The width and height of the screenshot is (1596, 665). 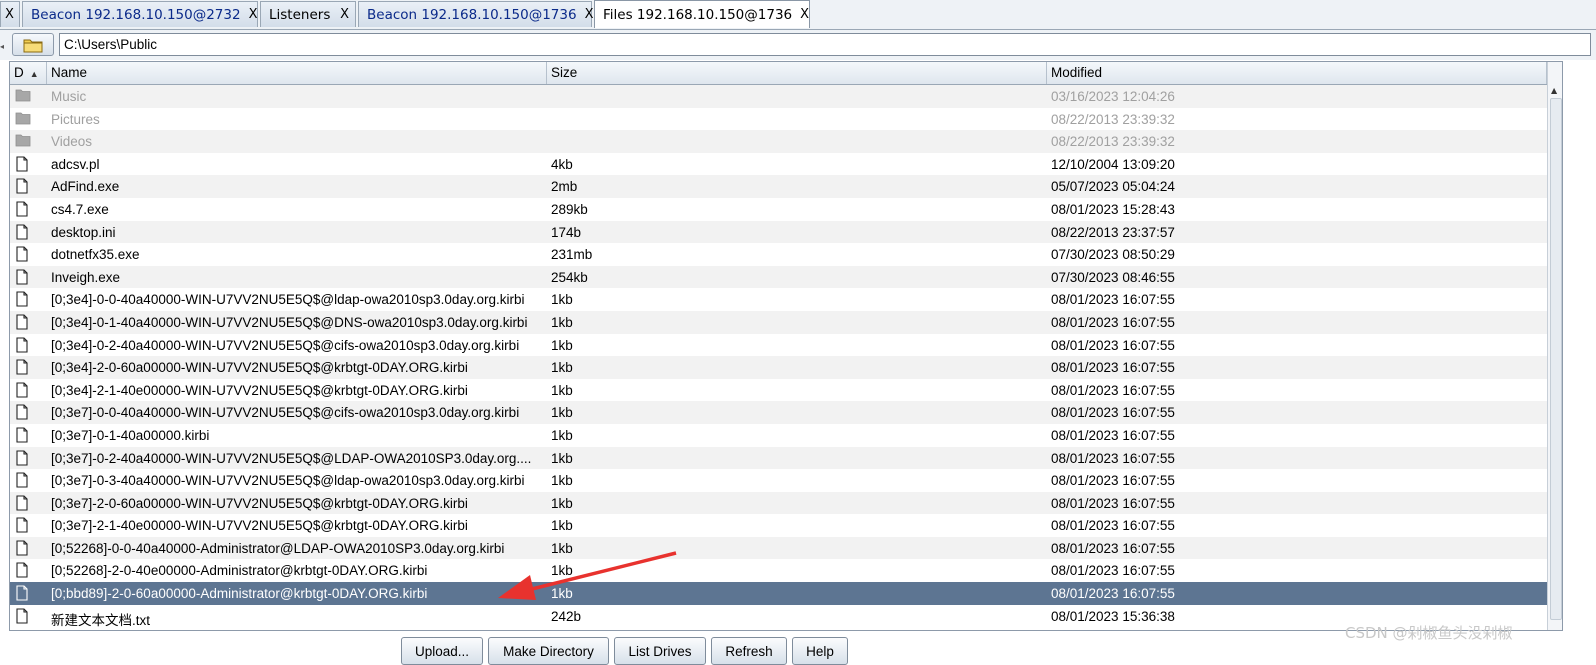 What do you see at coordinates (564, 187) in the screenshot?
I see `row-size: 2mb` at bounding box center [564, 187].